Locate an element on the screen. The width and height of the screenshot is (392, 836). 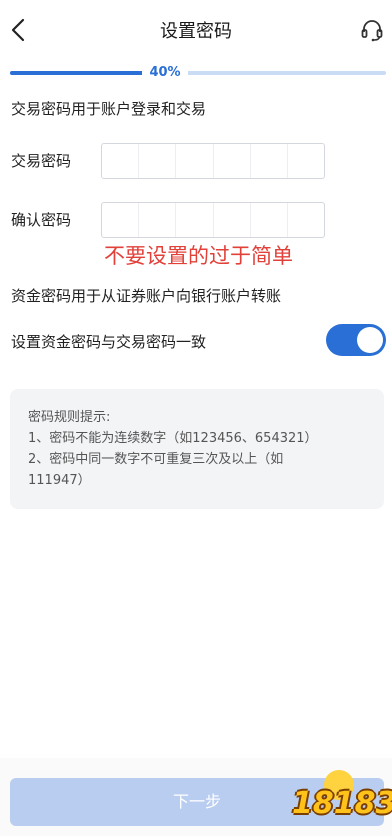
confirm-password-label: 确认密码 is located at coordinates (41, 220).